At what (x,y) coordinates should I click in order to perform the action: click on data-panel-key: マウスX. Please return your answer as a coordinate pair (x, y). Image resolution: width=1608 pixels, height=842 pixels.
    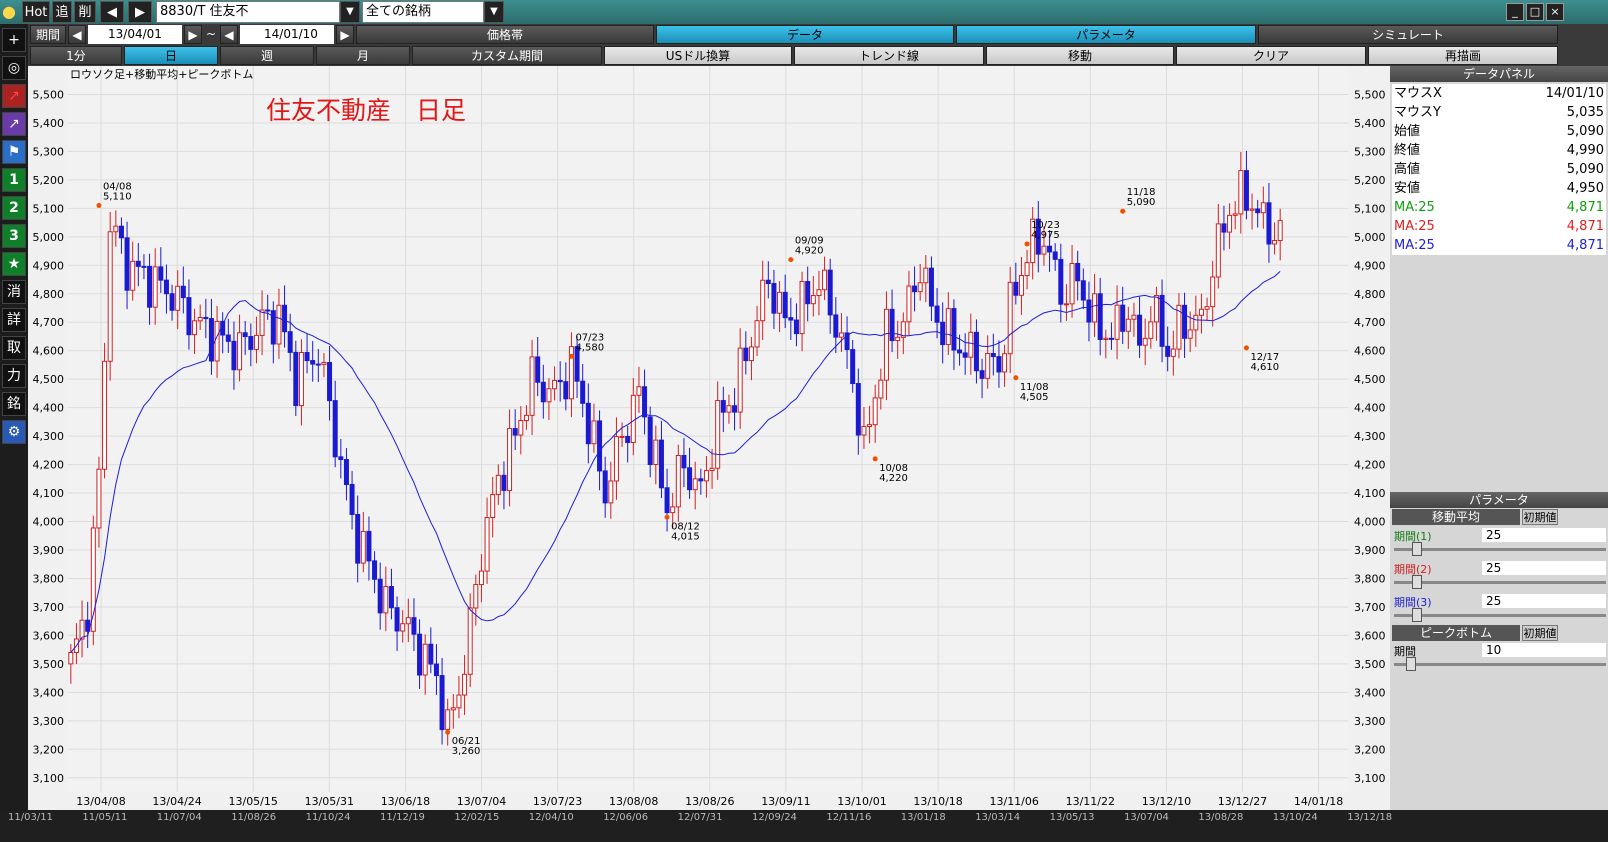
    Looking at the image, I should click on (1418, 93).